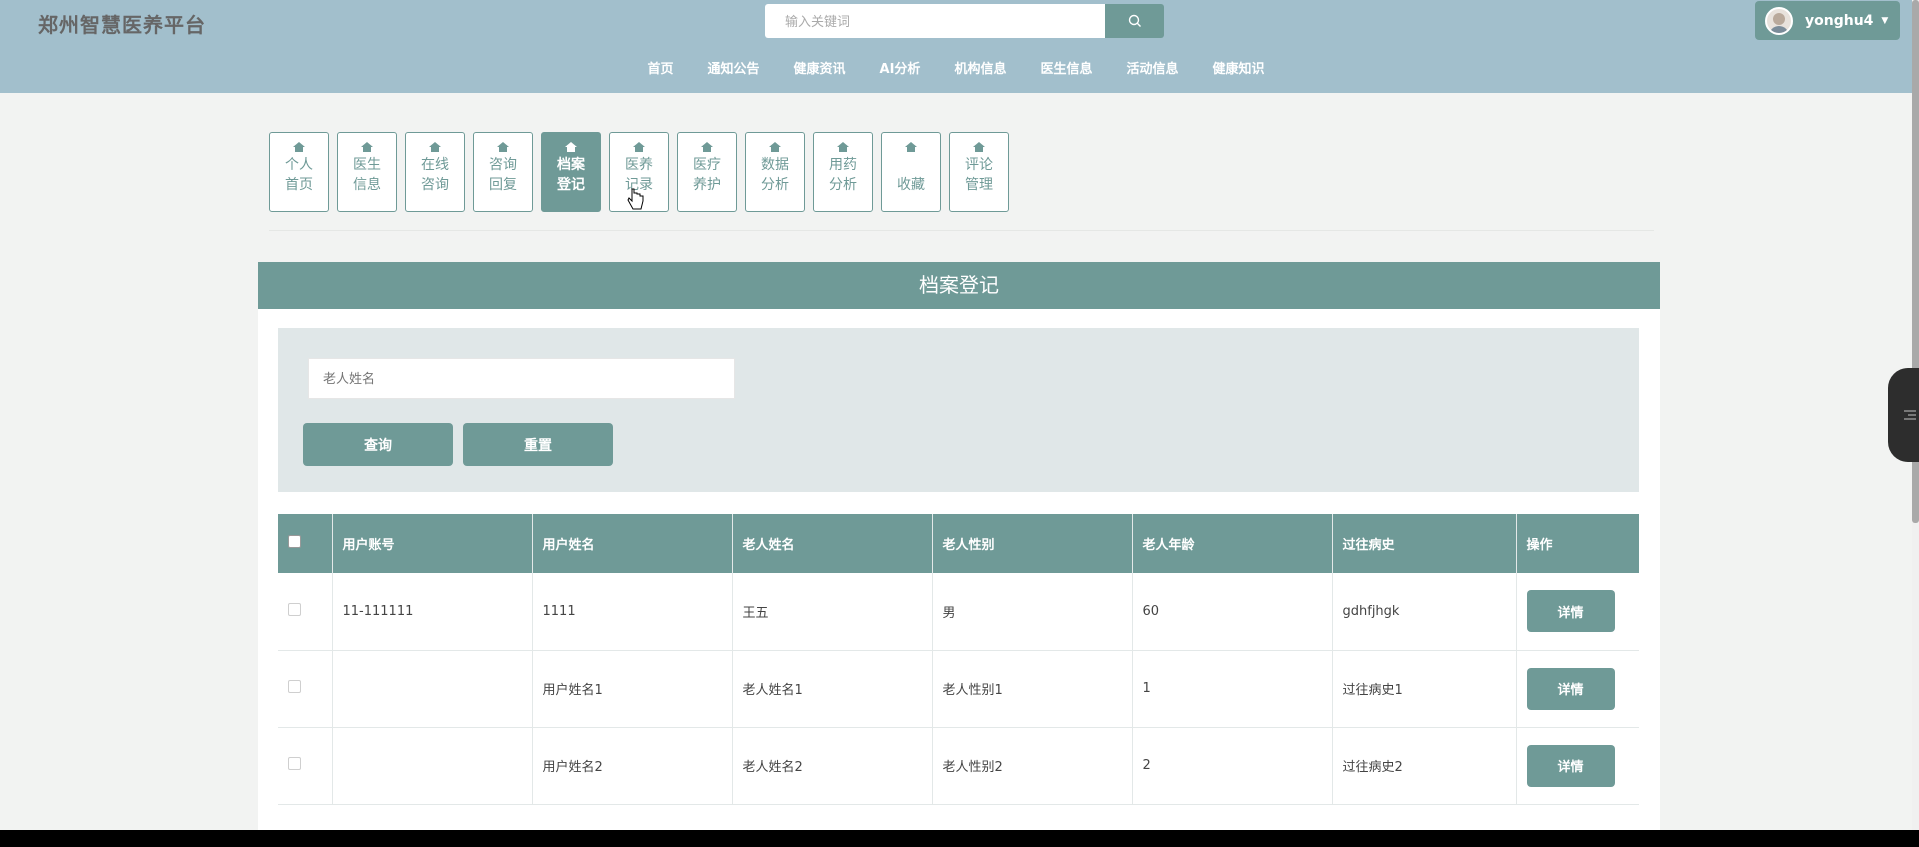 Image resolution: width=1919 pixels, height=847 pixels. I want to click on mouse-cursor-icon, so click(635, 199).